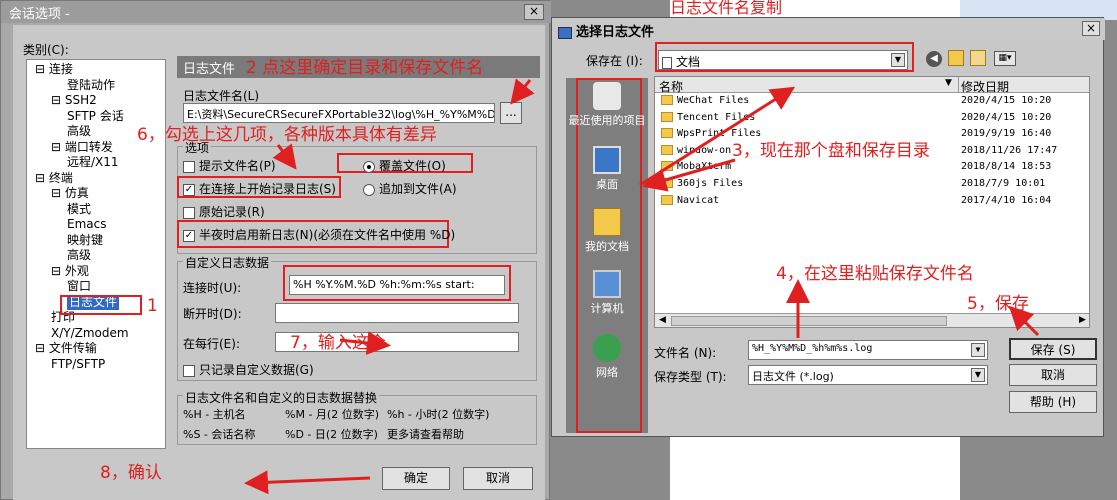 The width and height of the screenshot is (1117, 500). Describe the element at coordinates (287, 135) in the screenshot. I see `annotation-6: 6，勾选上这几项，各种版本具体有差异` at that location.